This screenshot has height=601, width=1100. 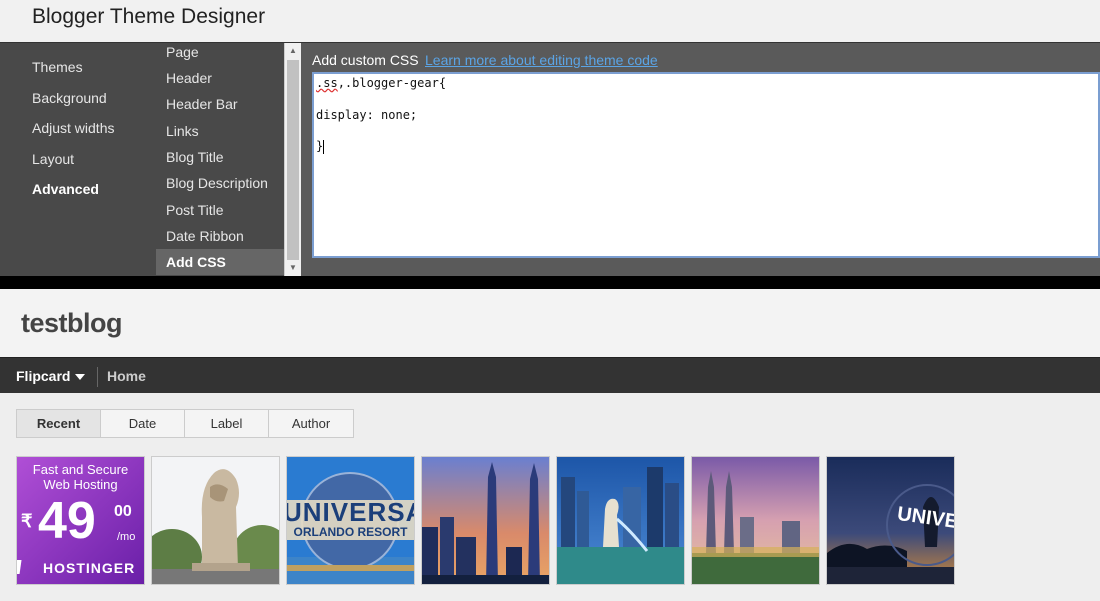 I want to click on globe-text-bottom: ORLANDO RESORT, so click(x=350, y=532).